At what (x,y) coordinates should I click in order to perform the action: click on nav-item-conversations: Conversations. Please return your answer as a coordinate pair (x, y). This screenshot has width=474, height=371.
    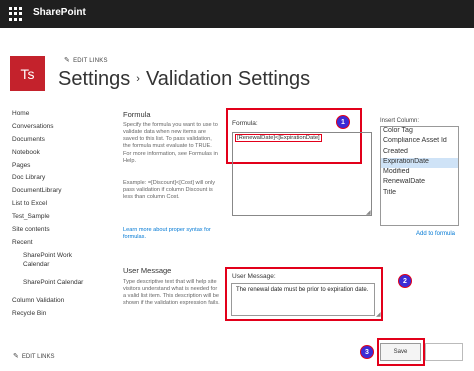
    Looking at the image, I should click on (47, 129).